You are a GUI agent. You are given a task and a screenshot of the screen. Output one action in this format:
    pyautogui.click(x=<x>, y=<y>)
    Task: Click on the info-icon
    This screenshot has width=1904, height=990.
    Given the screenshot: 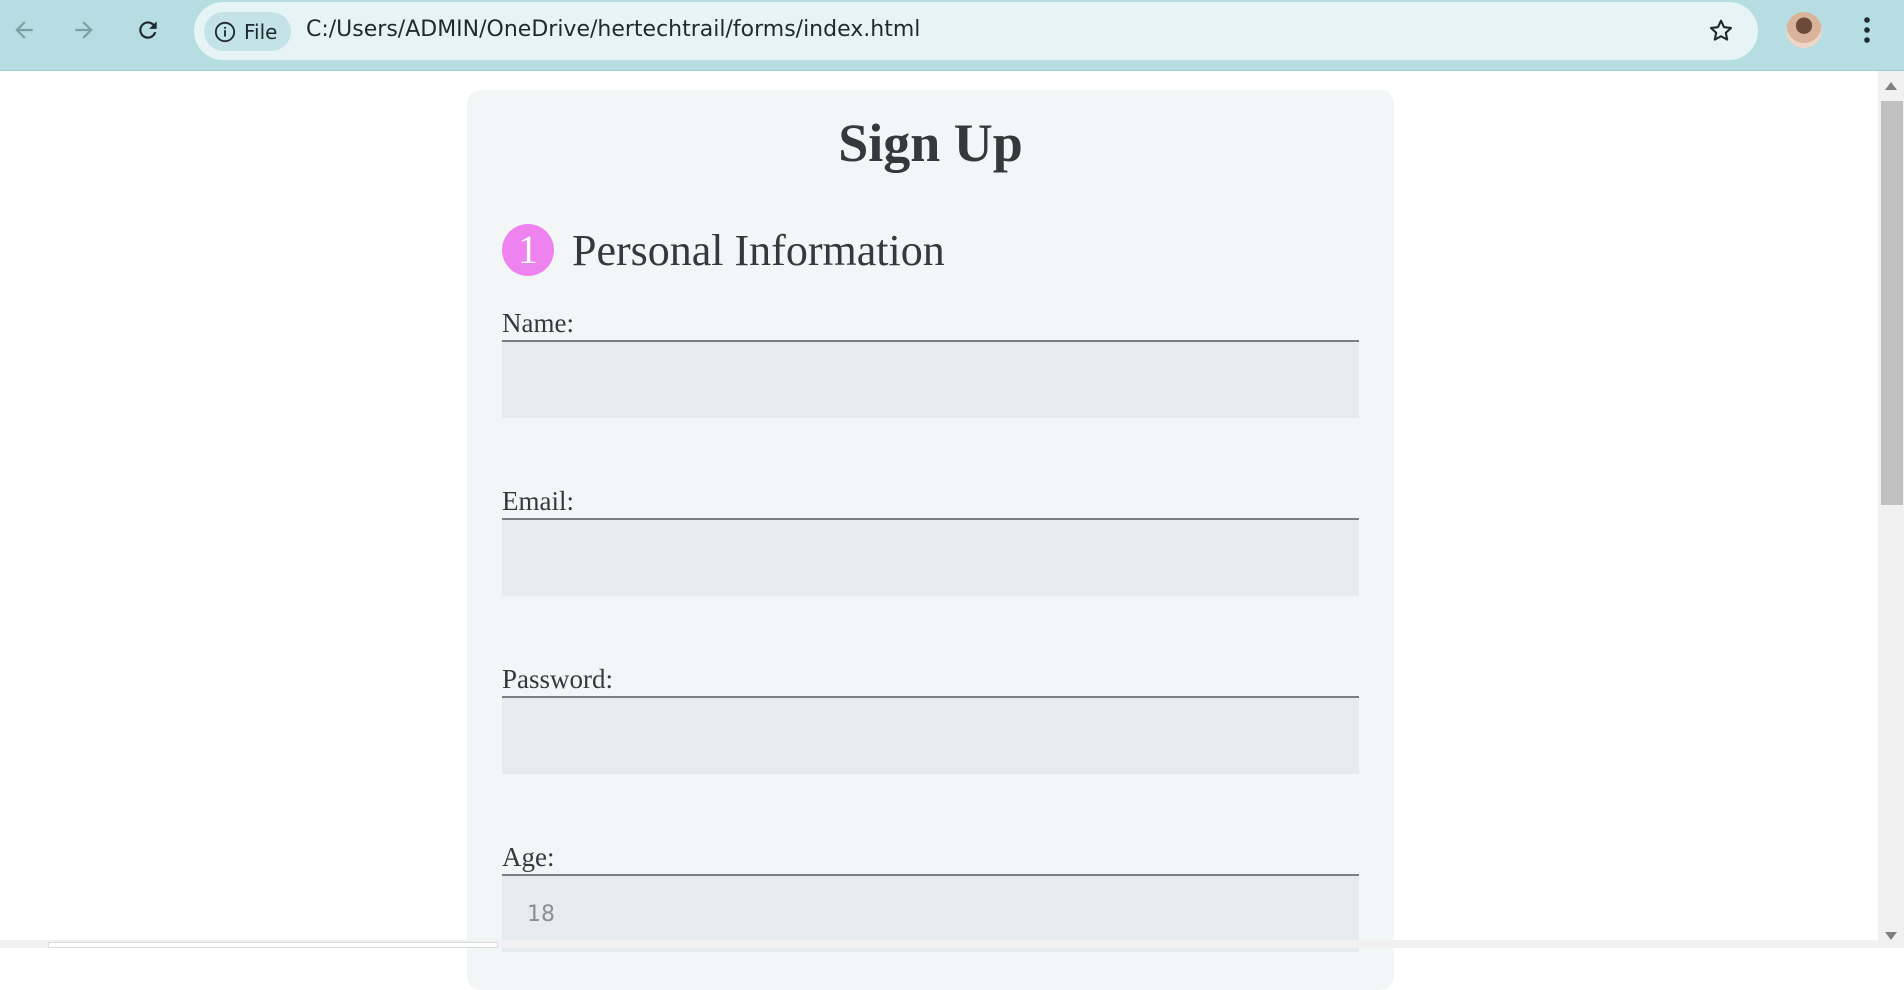 What is the action you would take?
    pyautogui.click(x=225, y=31)
    